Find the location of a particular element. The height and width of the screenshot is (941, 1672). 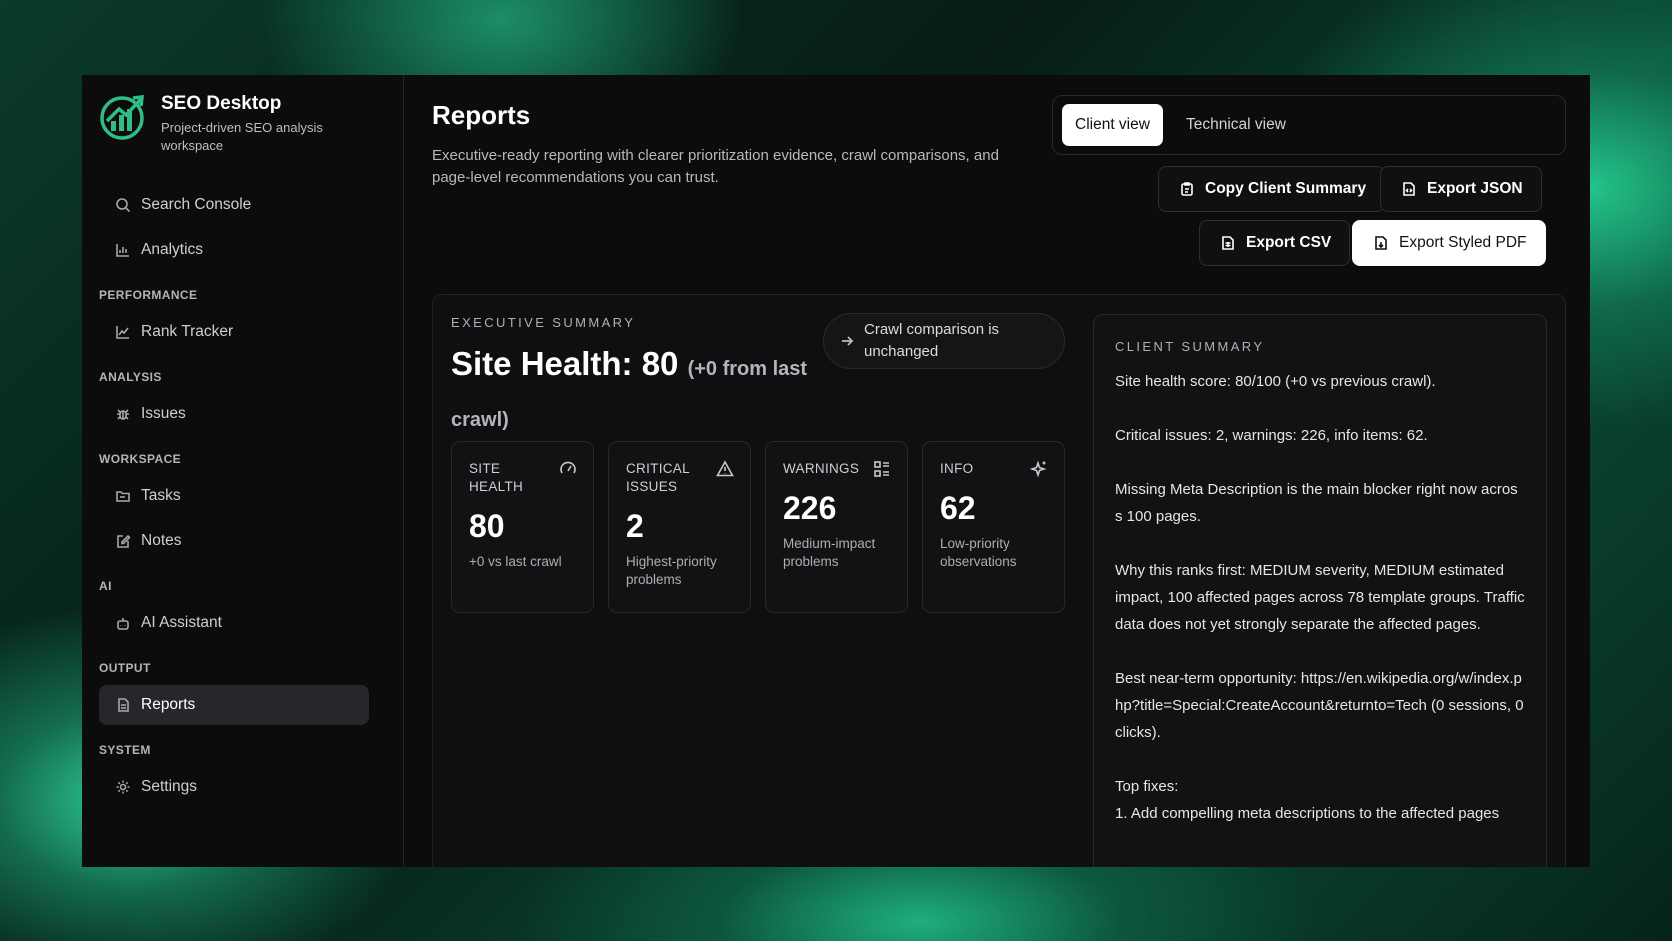

button-label: Copy Client Summary is located at coordinates (1286, 188).